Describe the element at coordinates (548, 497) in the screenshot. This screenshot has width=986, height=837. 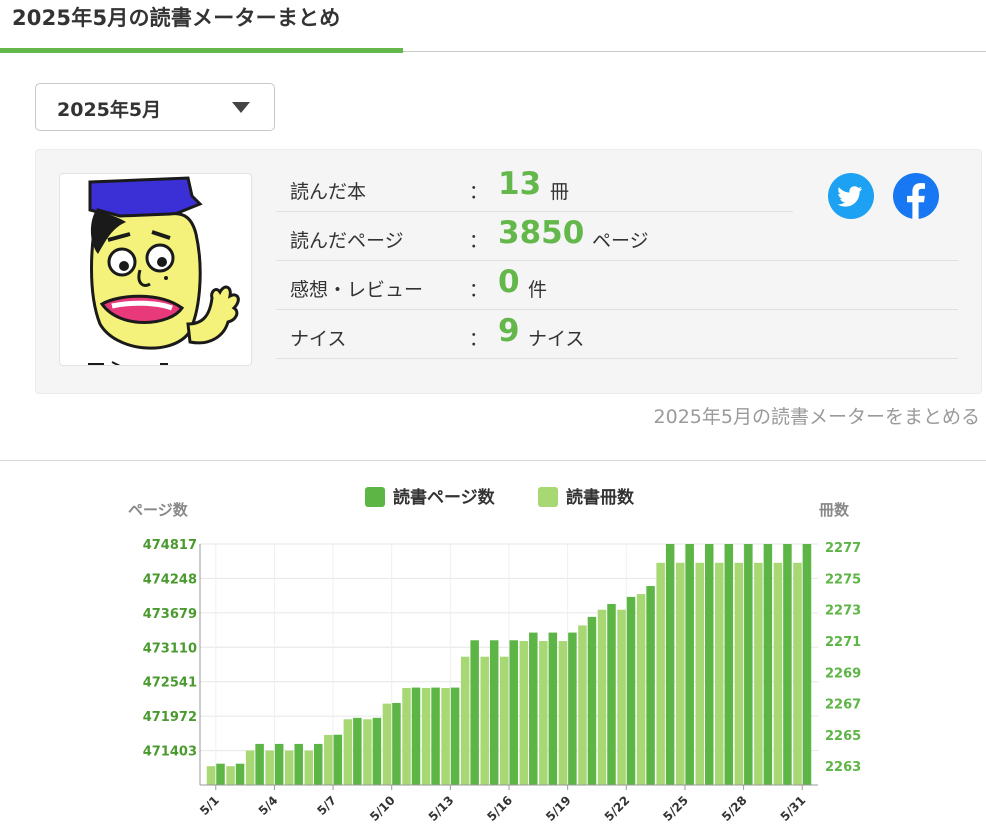
I see `legend-swatch-books` at that location.